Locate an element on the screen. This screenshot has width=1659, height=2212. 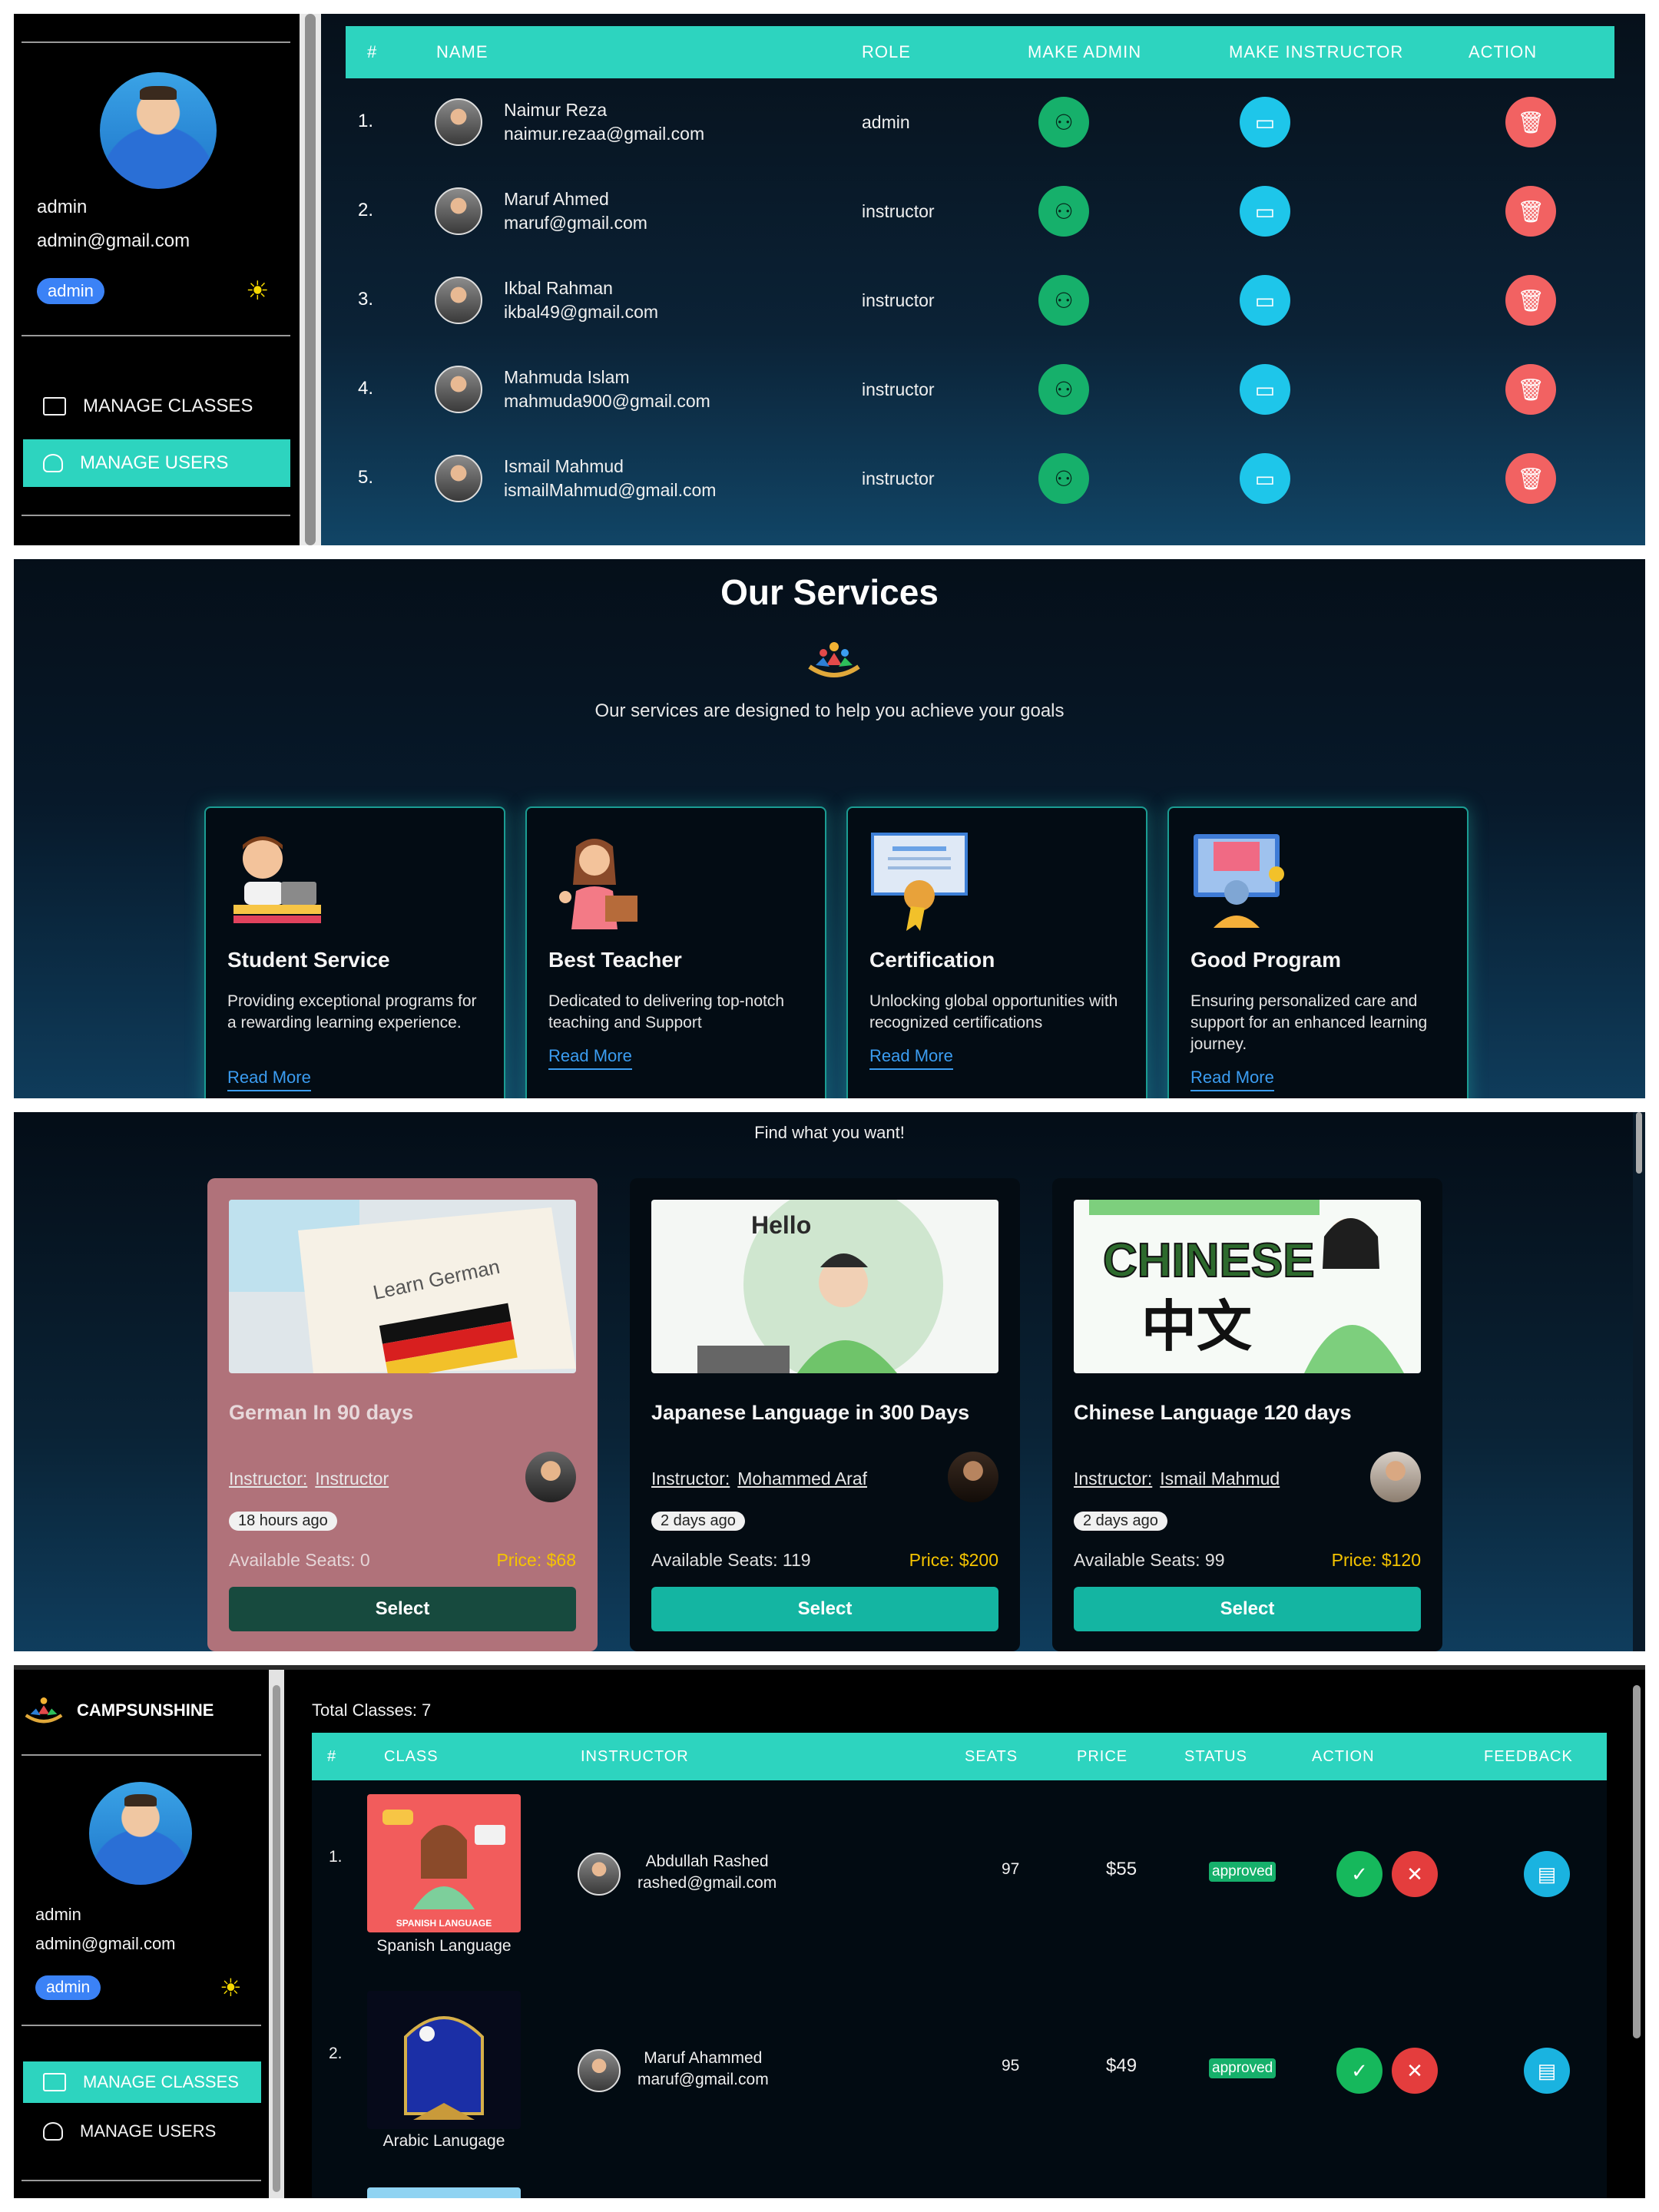
brand-name: CAMPSUNSHINE is located at coordinates (145, 1710).